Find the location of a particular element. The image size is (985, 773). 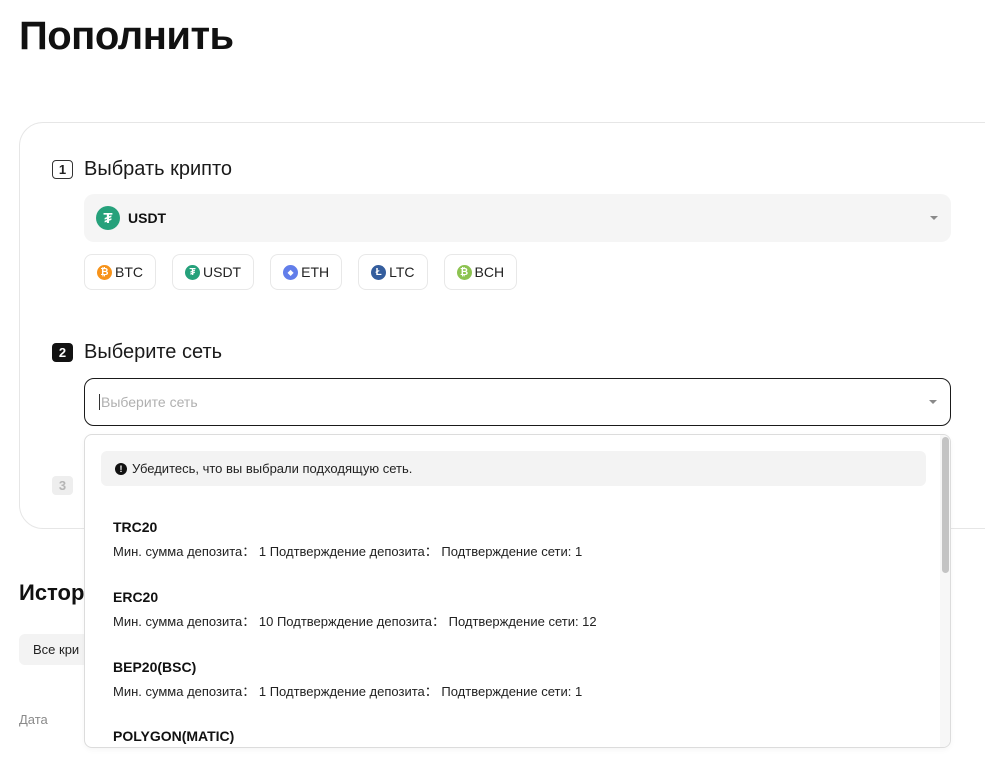

chip-usdt: ₮ USDT is located at coordinates (213, 272).